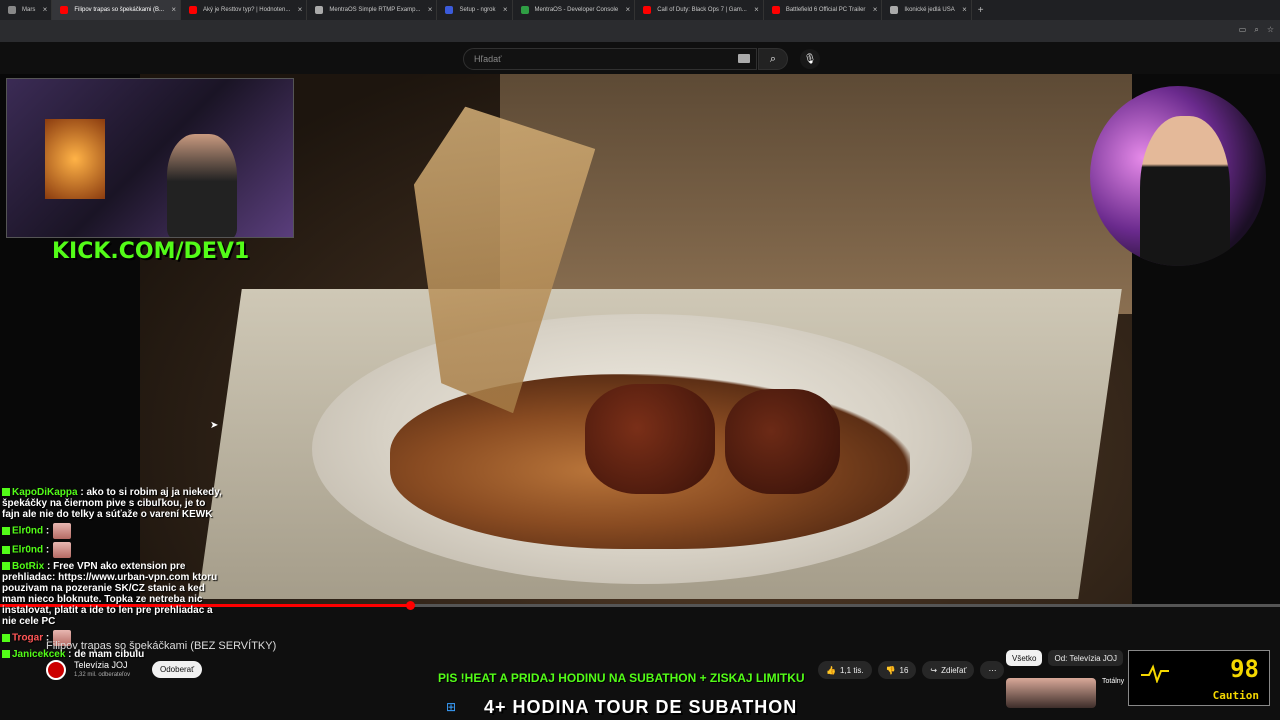 The width and height of the screenshot is (1280, 720). What do you see at coordinates (954, 670) in the screenshot?
I see `share-label: Zdieľať` at bounding box center [954, 670].